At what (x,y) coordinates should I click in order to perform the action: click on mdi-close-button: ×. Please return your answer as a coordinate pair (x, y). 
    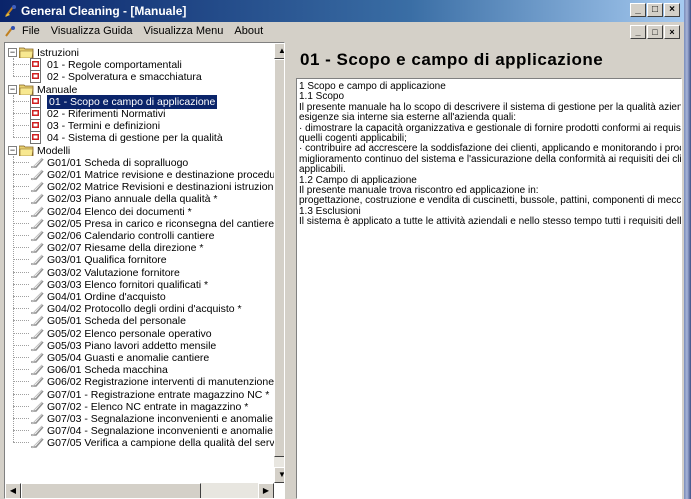
    Looking at the image, I should click on (672, 32).